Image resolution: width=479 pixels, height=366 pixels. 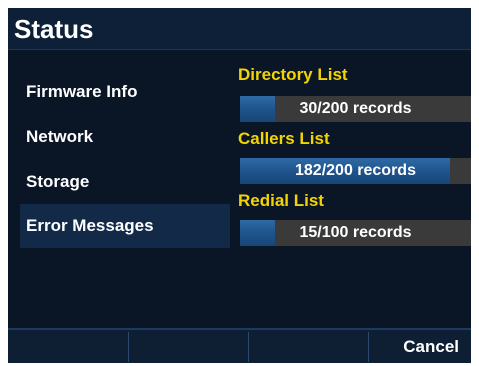 I want to click on directory-list-title: Directory List, so click(x=293, y=74).